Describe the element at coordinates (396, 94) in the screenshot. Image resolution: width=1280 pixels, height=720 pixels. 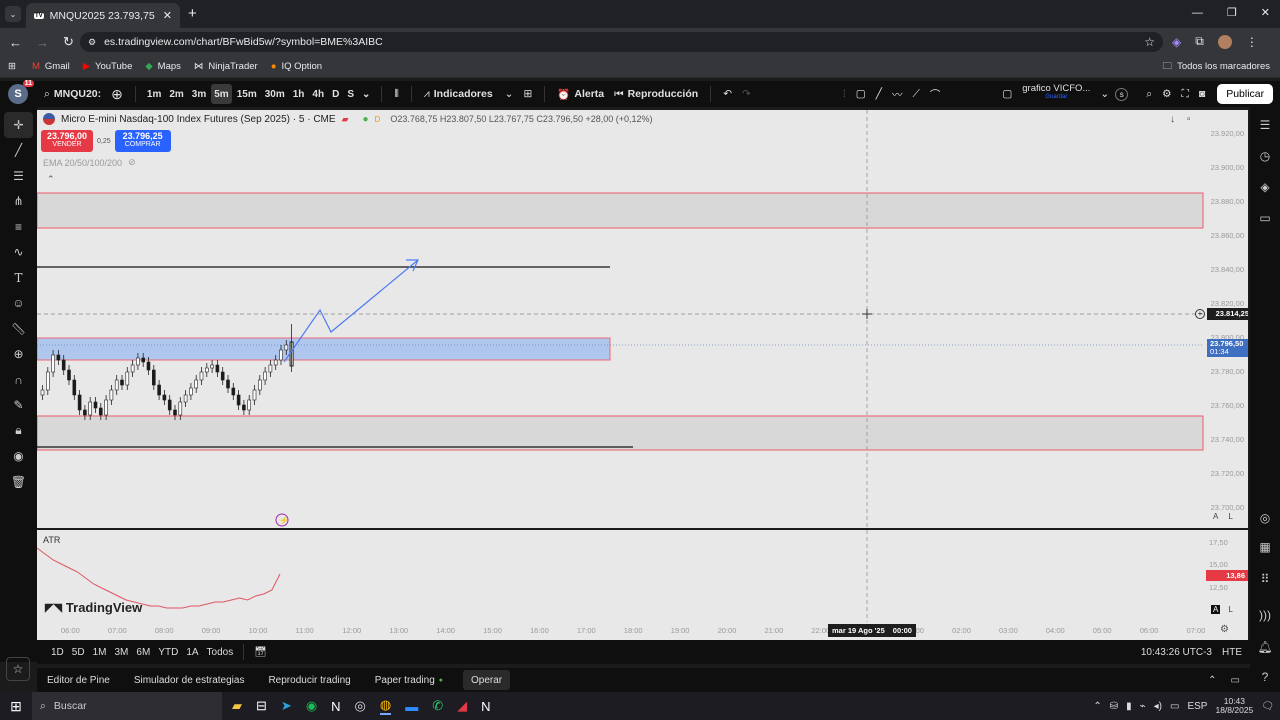
I see `chart-type-candles-icon: ⫴` at that location.